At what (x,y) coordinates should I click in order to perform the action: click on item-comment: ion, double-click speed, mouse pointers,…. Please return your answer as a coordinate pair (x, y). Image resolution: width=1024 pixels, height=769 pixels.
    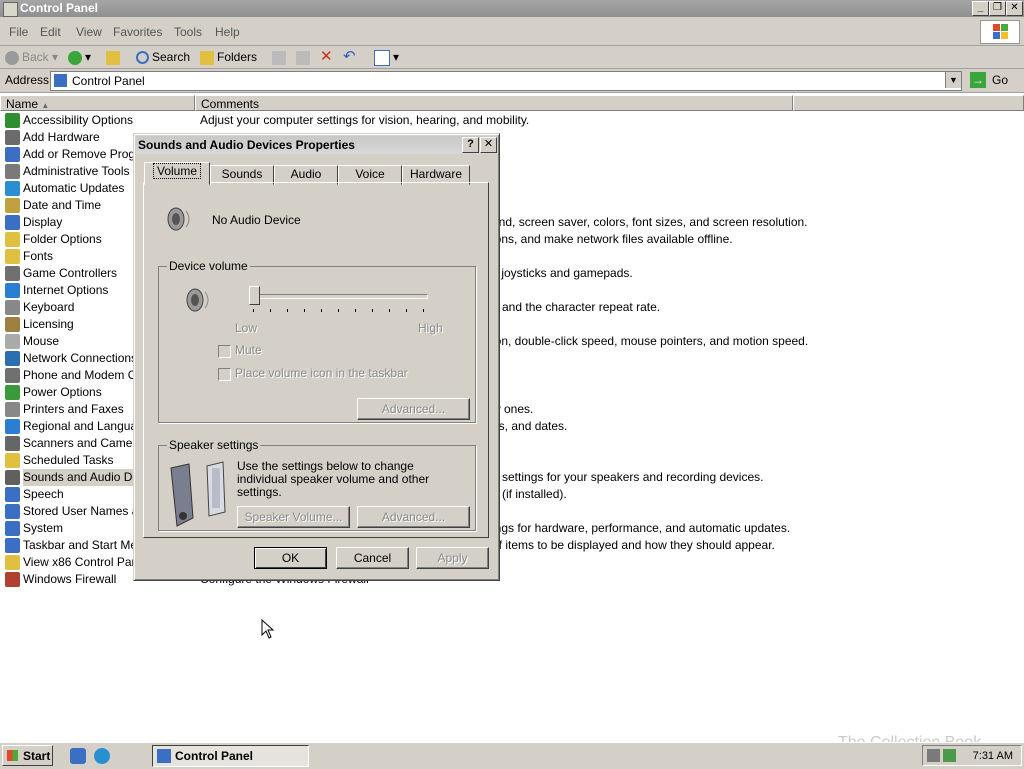
    Looking at the image, I should click on (650, 341).